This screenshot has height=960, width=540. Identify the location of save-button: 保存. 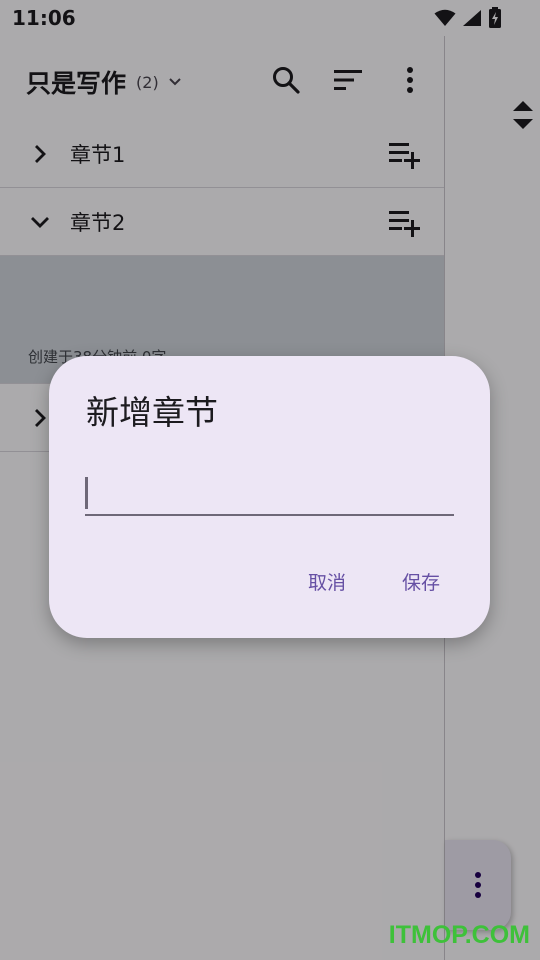
(421, 581).